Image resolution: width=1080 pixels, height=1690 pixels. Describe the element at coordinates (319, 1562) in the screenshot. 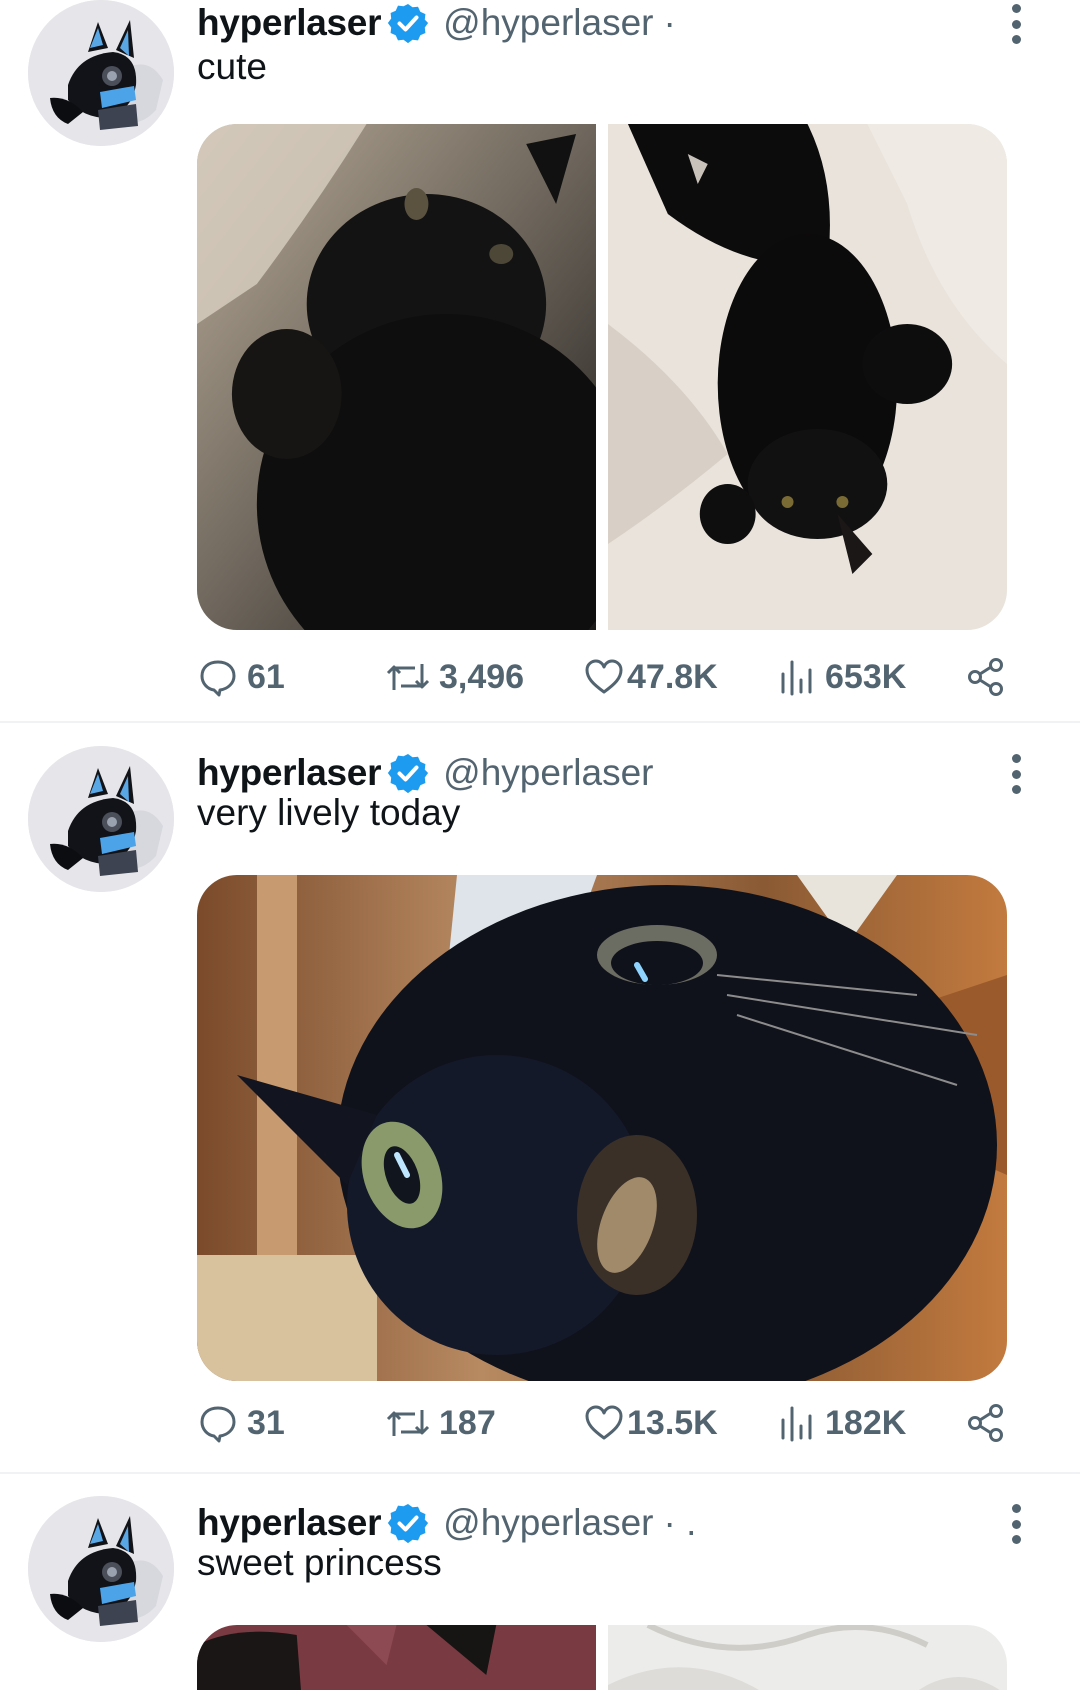

I see `tweet-text: sweet princess` at that location.